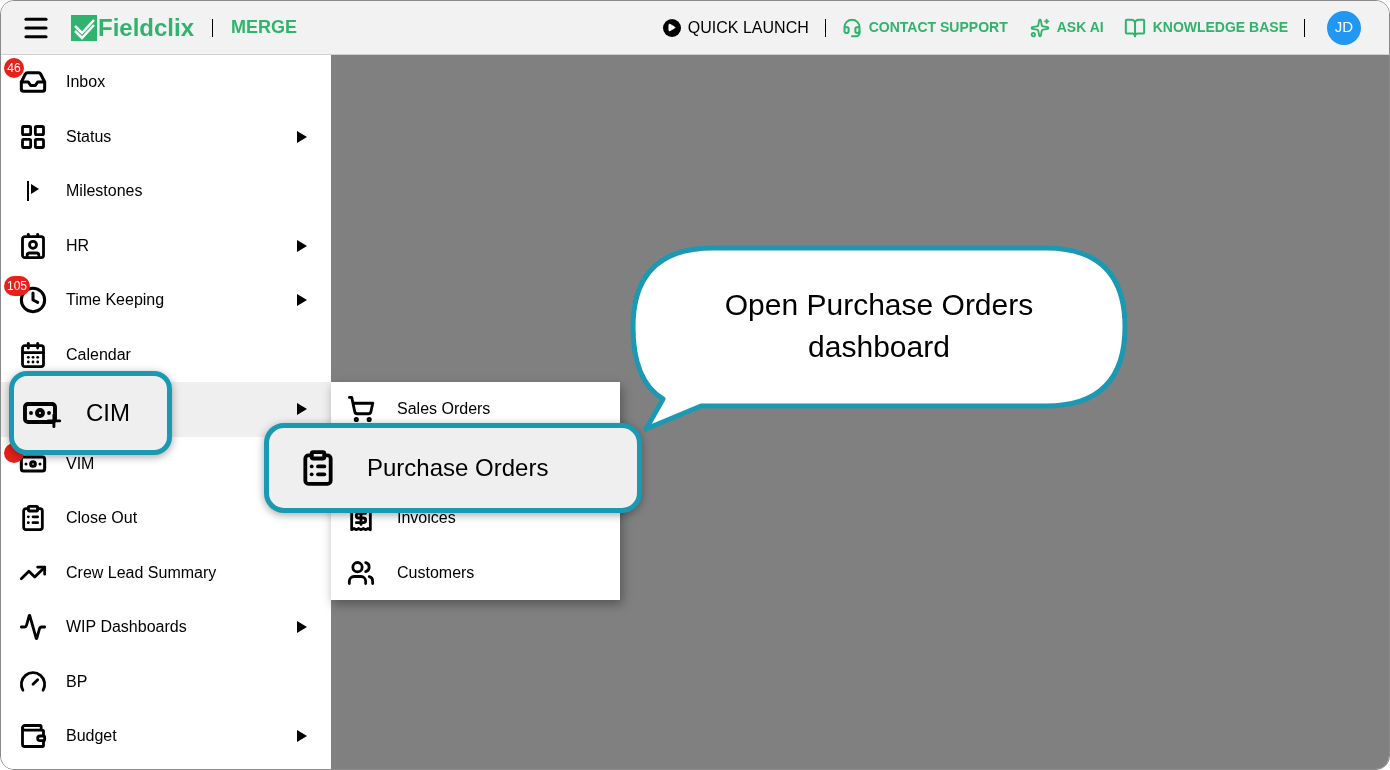 This screenshot has width=1390, height=770. I want to click on sidebar-item: Calendar, so click(166, 354).